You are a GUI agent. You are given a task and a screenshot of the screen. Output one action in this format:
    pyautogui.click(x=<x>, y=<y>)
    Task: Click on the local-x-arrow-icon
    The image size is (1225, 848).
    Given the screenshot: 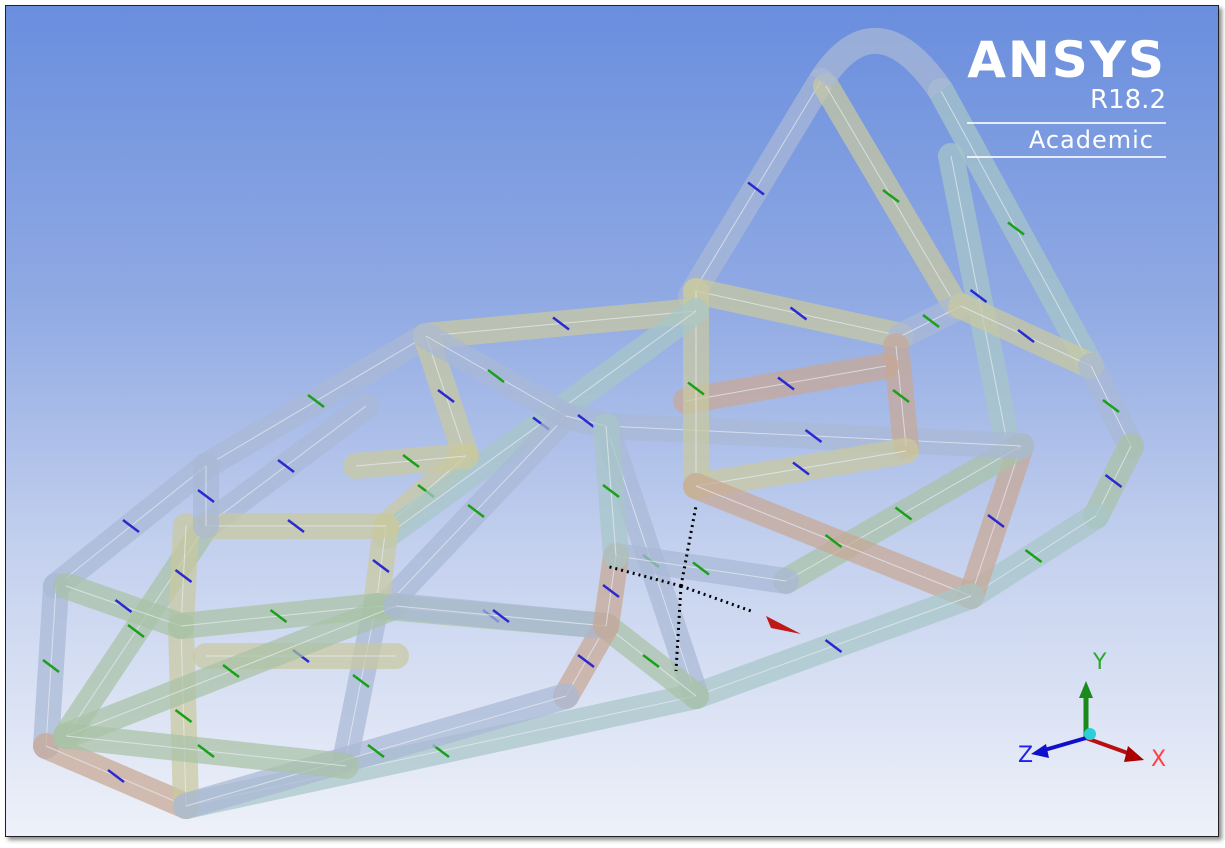 What is the action you would take?
    pyautogui.click(x=783, y=625)
    